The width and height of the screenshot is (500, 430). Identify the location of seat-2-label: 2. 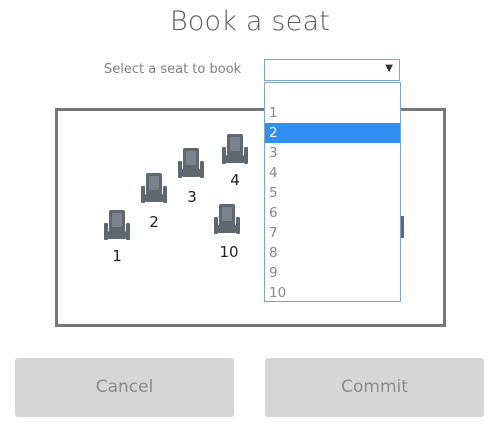
(154, 222).